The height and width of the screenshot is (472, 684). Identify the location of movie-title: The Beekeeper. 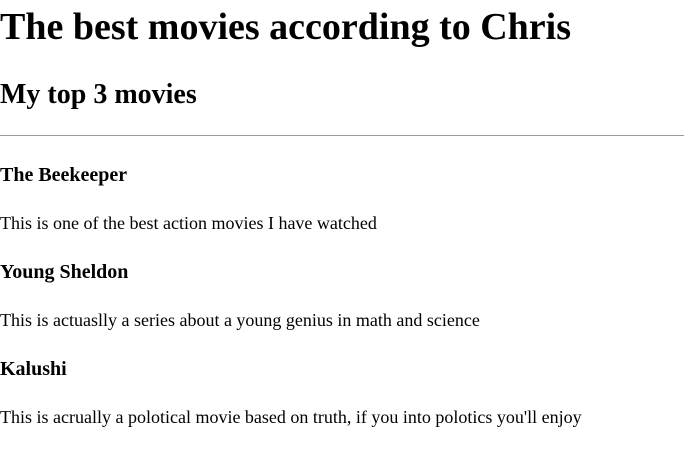
(64, 175).